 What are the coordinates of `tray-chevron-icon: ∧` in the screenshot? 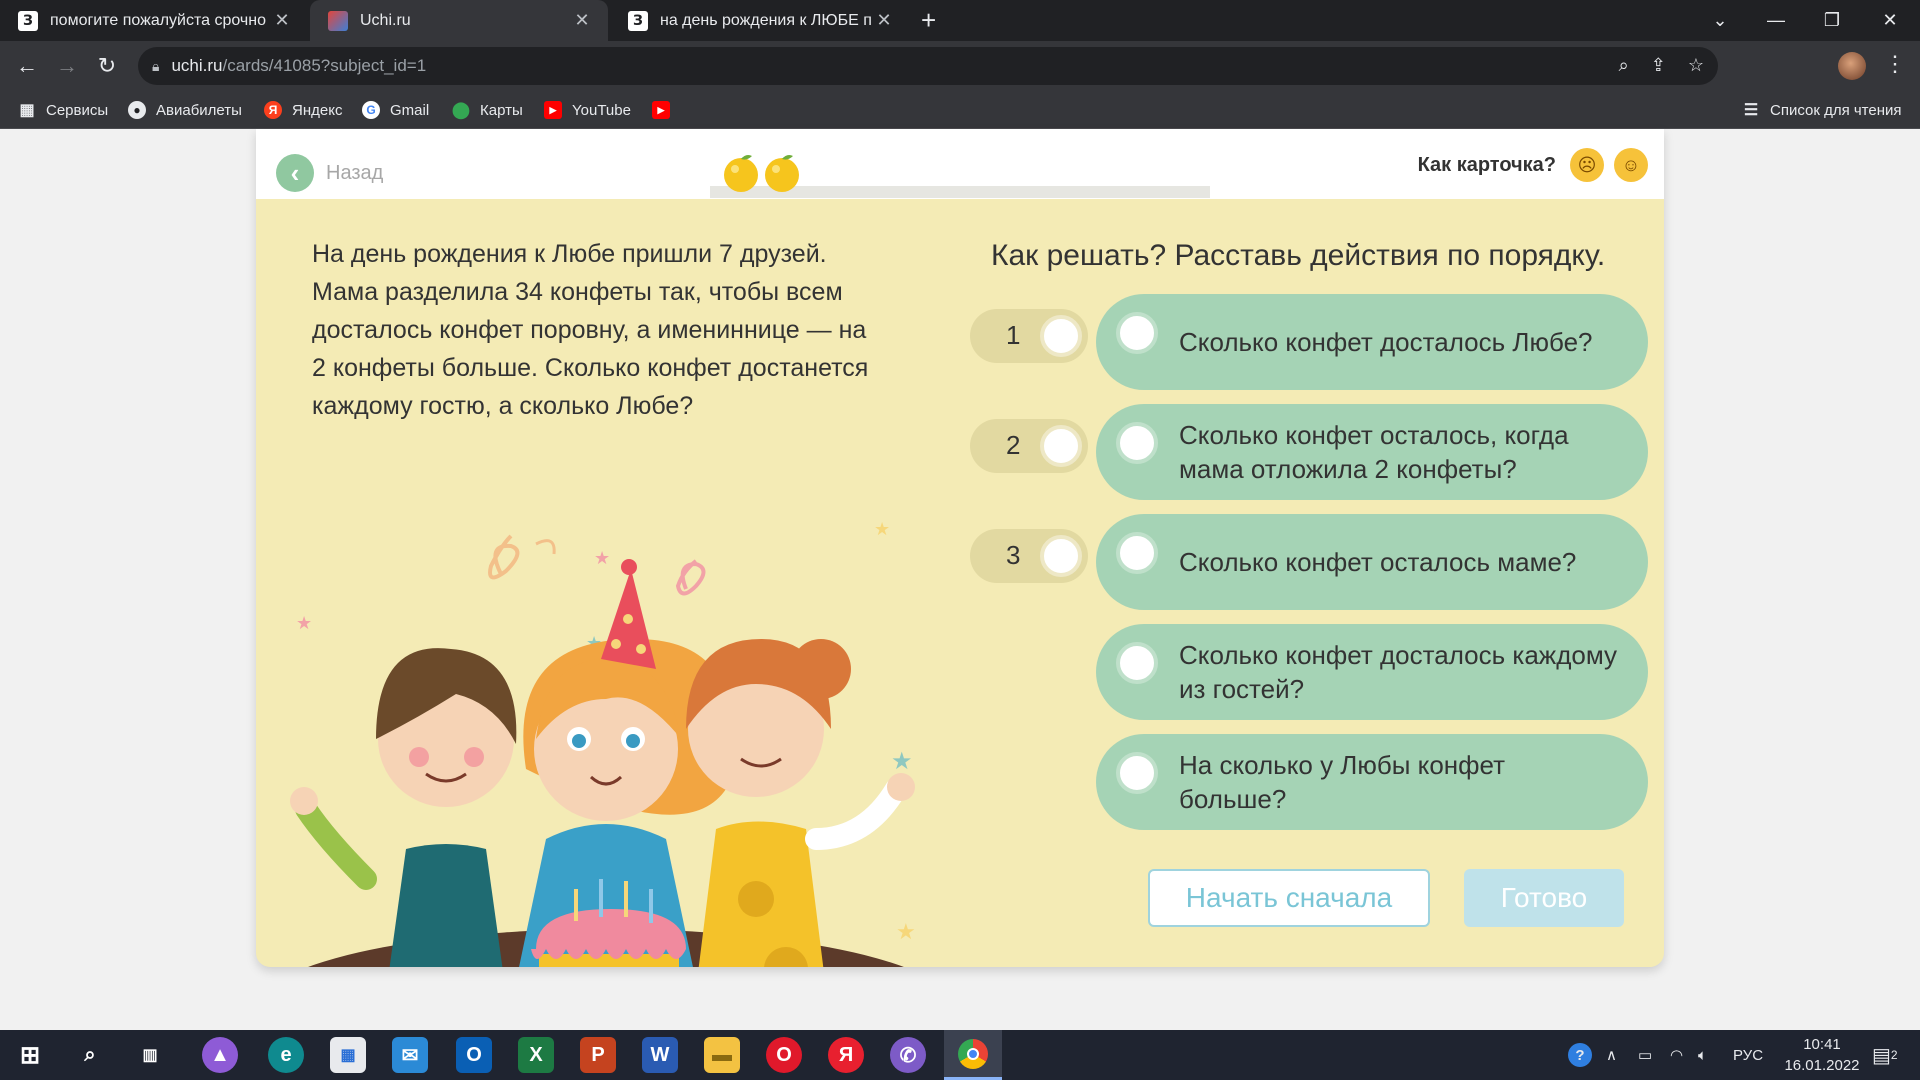 It's located at (1611, 1055).